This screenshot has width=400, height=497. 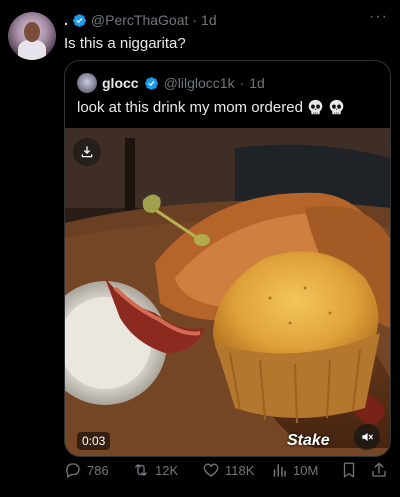 I want to click on bookmark-button, so click(x=349, y=470).